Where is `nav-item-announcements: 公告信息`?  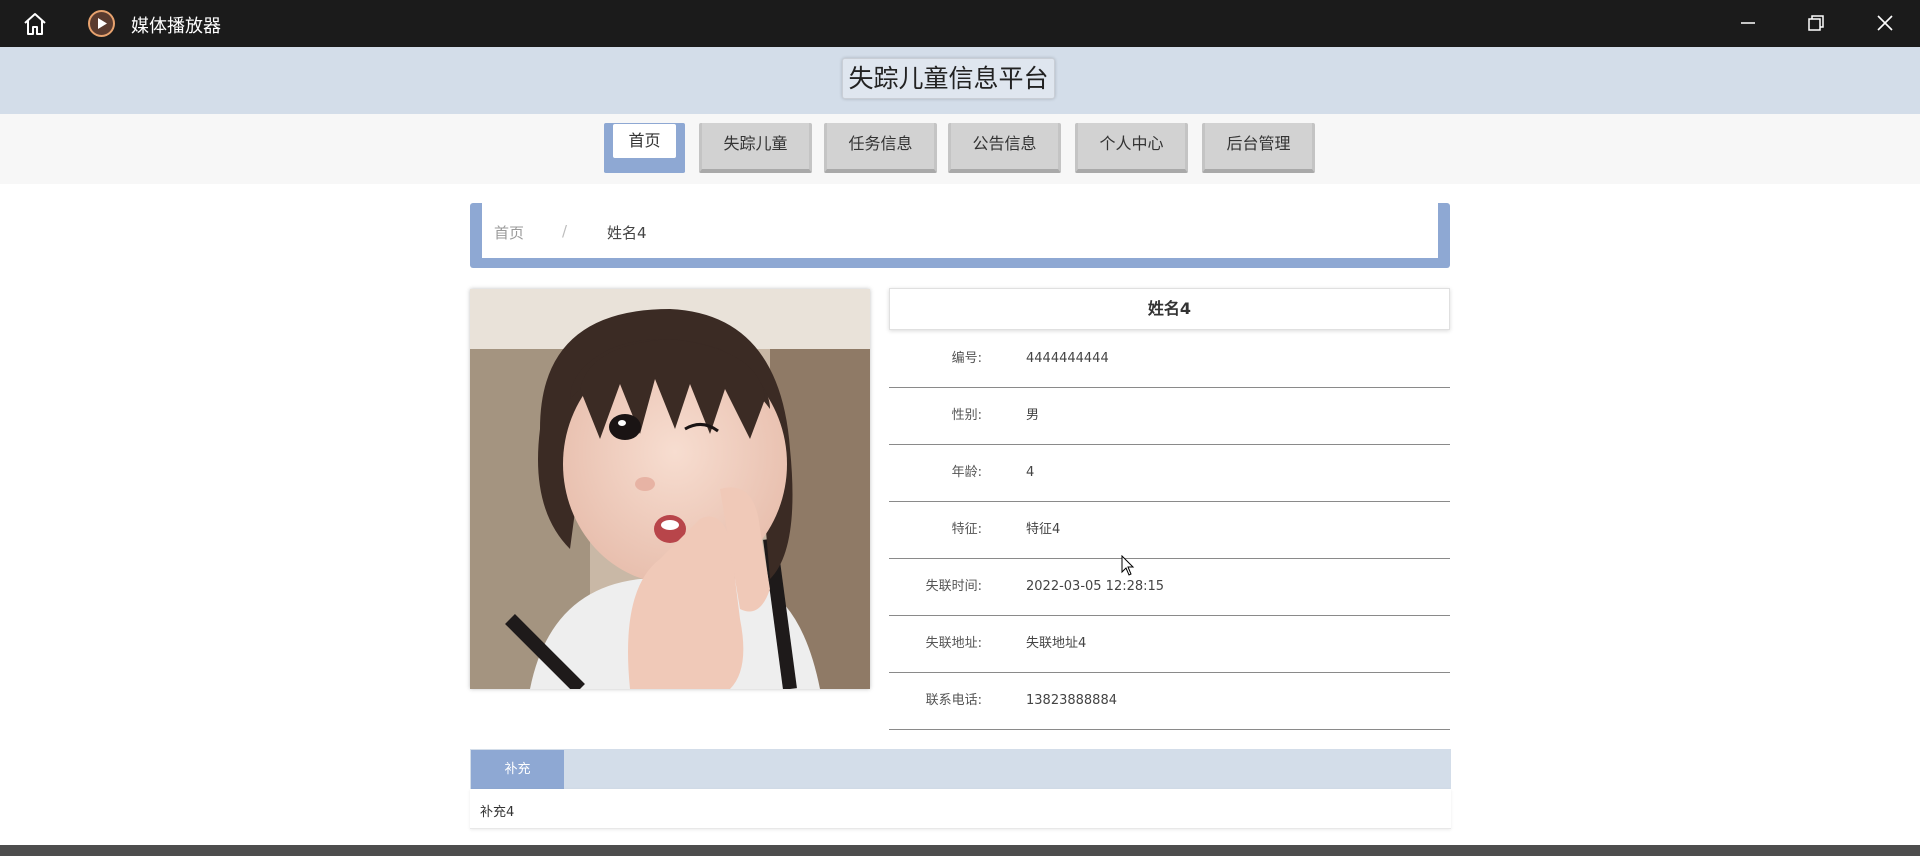 nav-item-announcements: 公告信息 is located at coordinates (1004, 148).